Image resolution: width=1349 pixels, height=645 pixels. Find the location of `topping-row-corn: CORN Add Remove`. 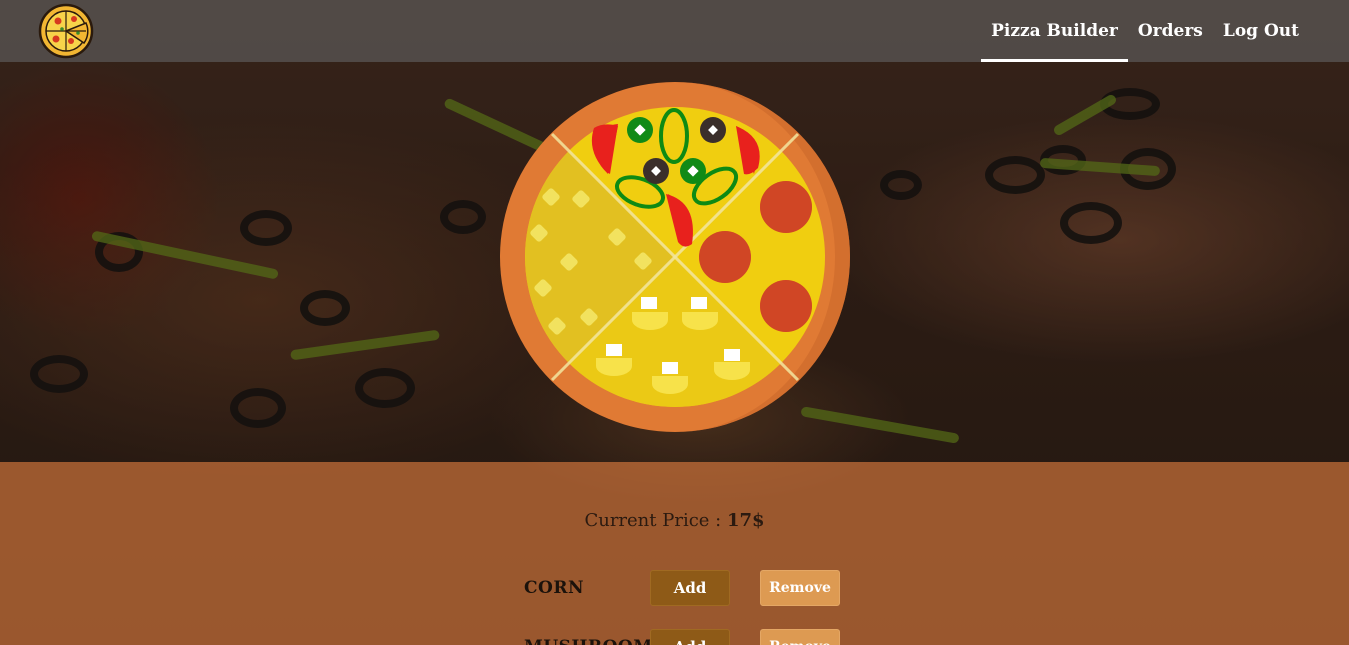

topping-row-corn: CORN Add Remove is located at coordinates (682, 588).